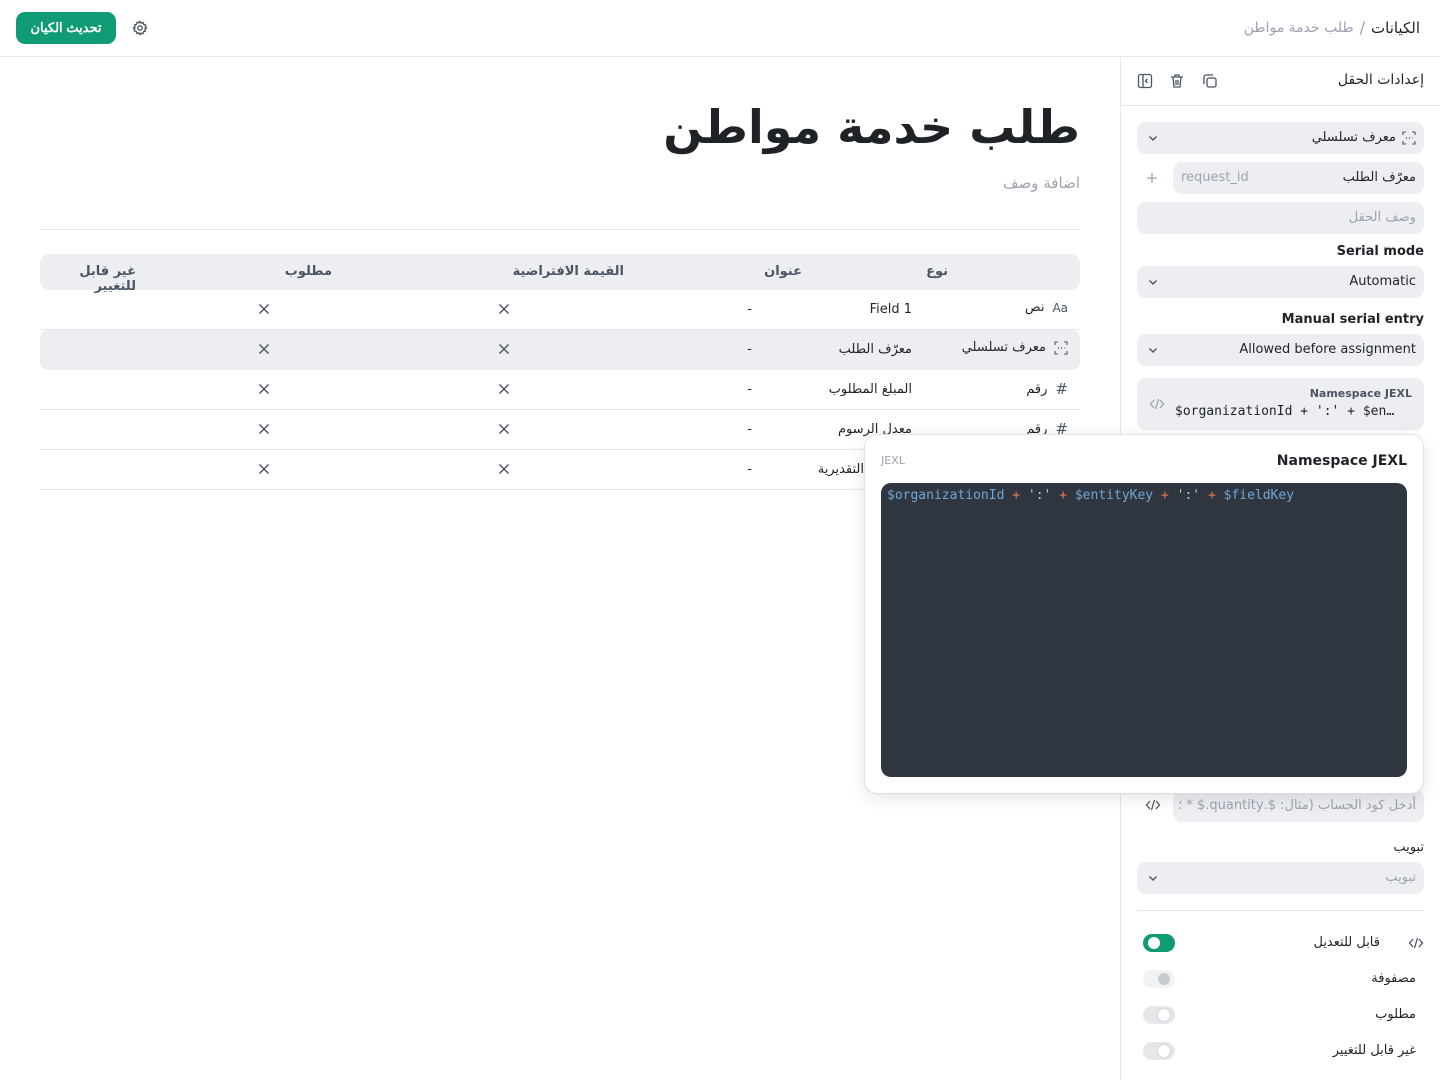  Describe the element at coordinates (1060, 307) in the screenshot. I see `text-type-icon: Aa` at that location.